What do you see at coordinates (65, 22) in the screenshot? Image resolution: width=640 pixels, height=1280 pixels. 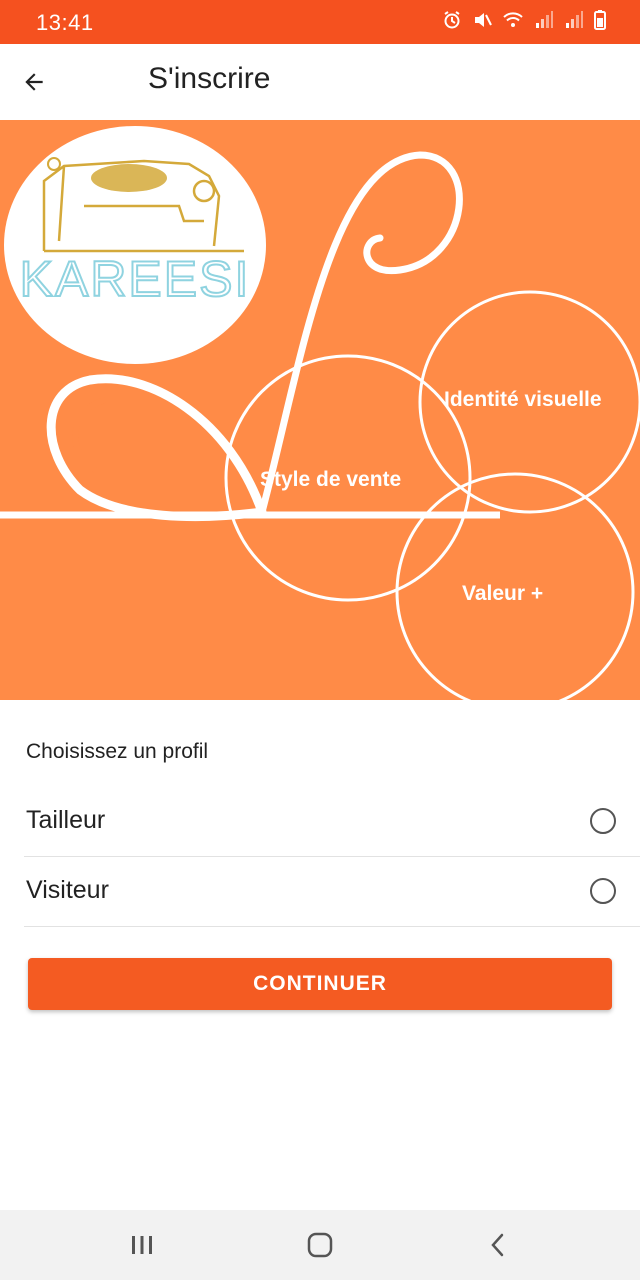 I see `status-time: 13:41` at bounding box center [65, 22].